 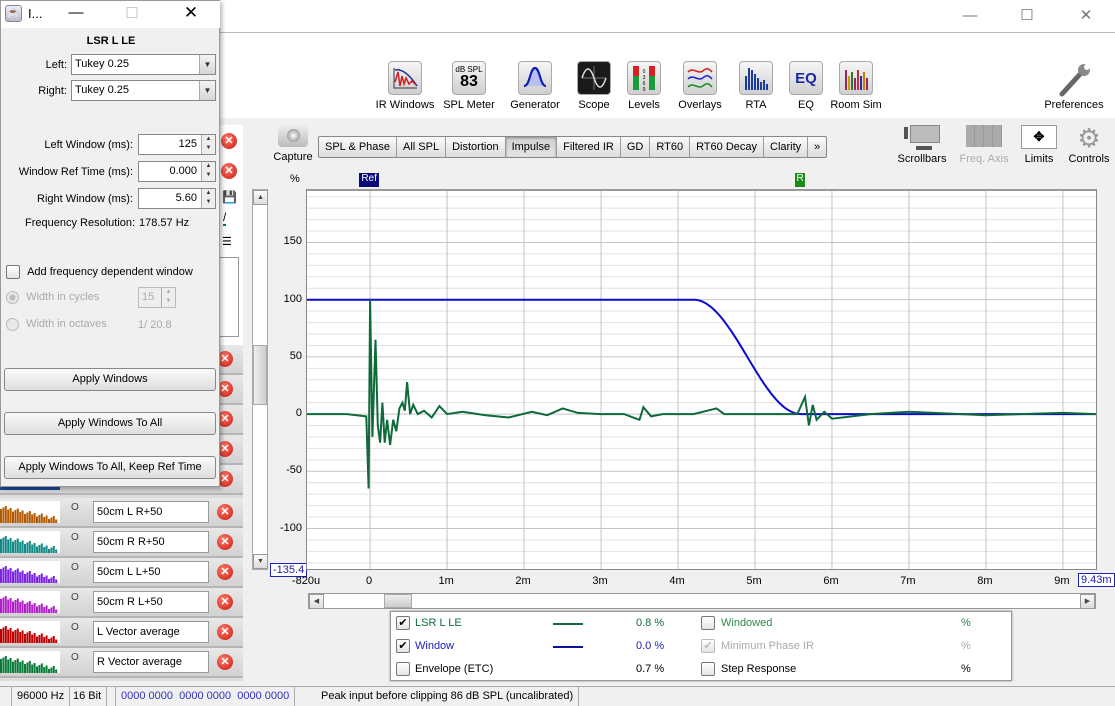 What do you see at coordinates (177, 144) in the screenshot?
I see `left-window-spinner: 125 ▲ ▼` at bounding box center [177, 144].